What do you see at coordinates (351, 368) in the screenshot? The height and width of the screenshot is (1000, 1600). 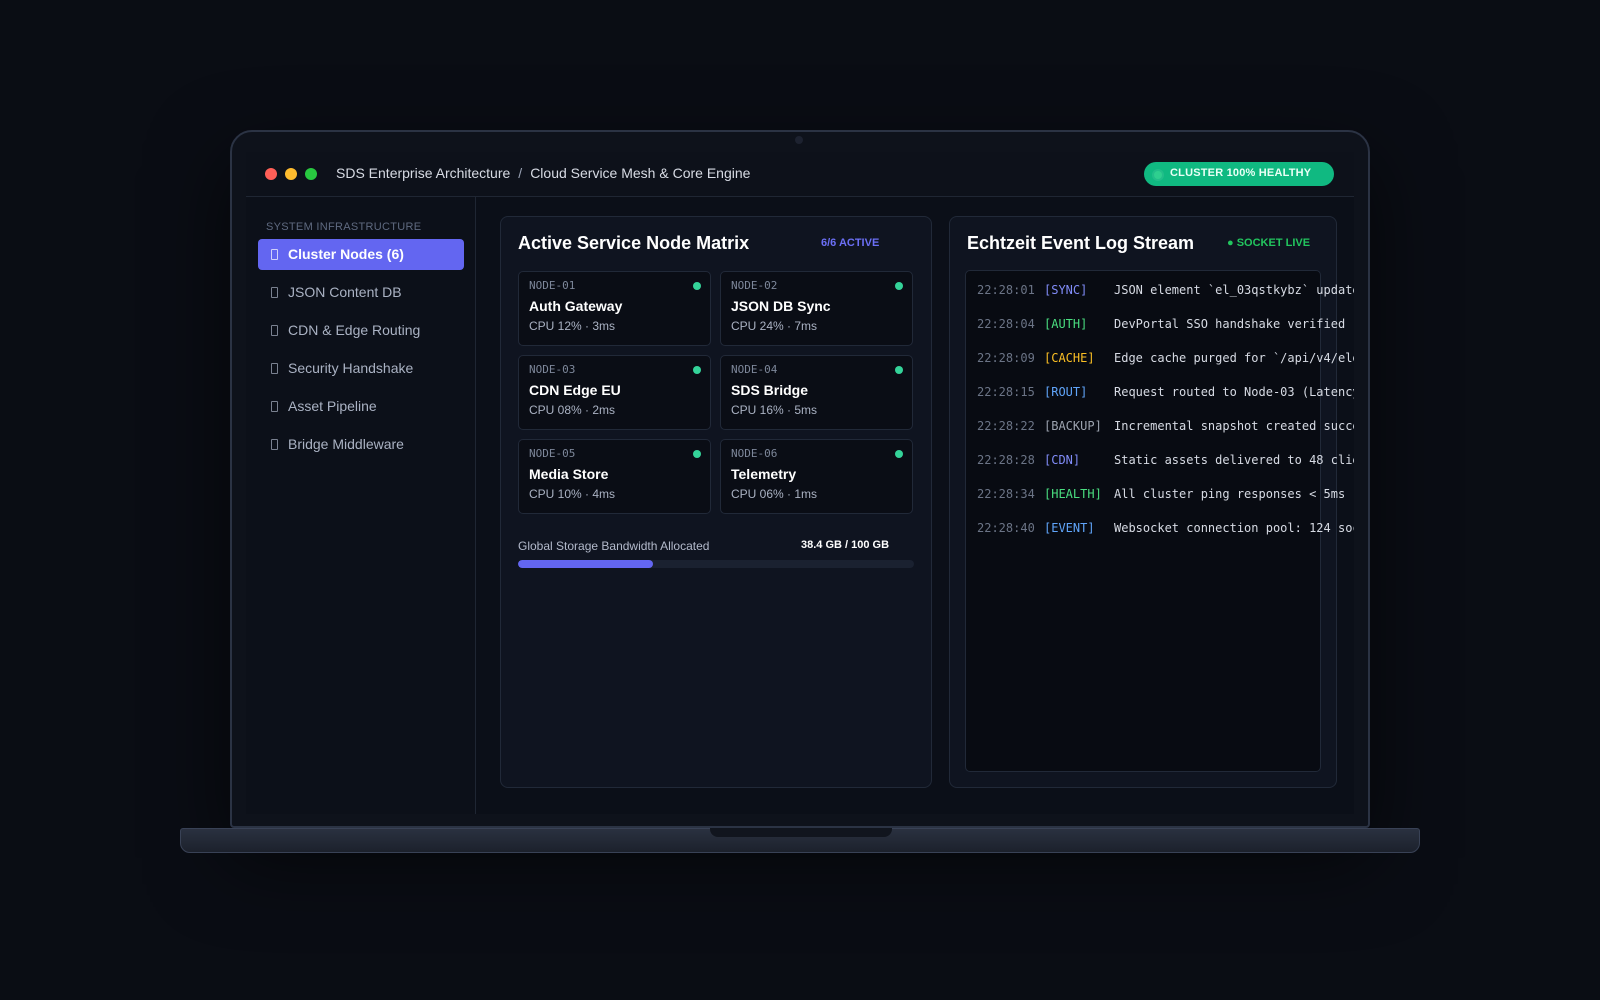 I see `sidebar-item-label: Security Handshake` at bounding box center [351, 368].